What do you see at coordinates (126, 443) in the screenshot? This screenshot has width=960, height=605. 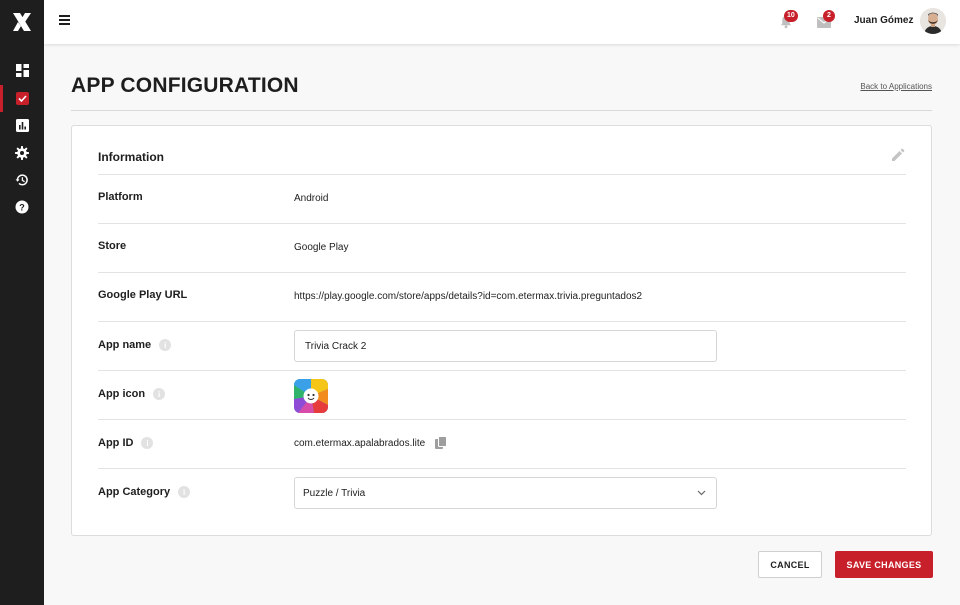 I see `app-id-label: App ID i` at bounding box center [126, 443].